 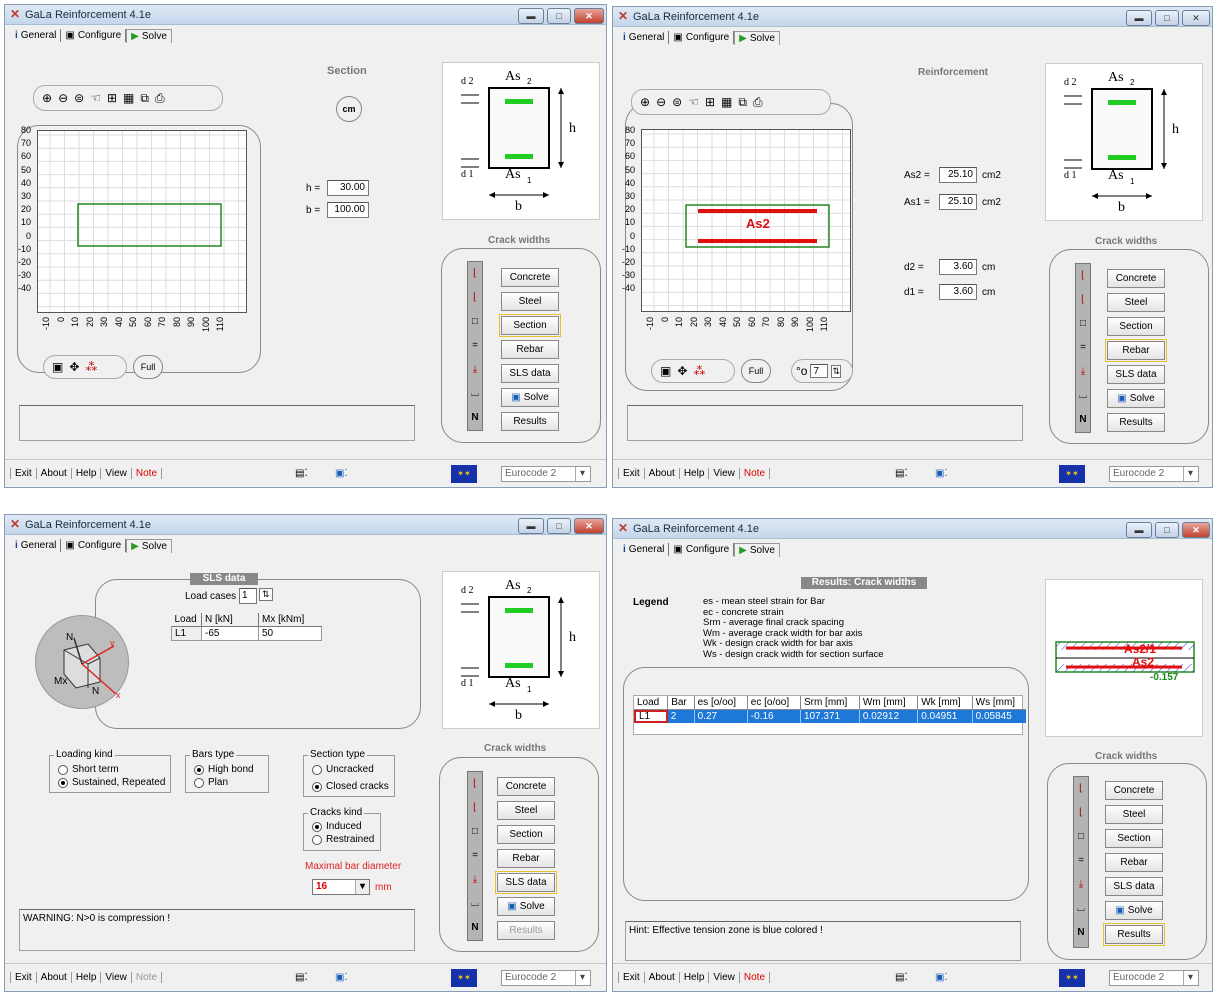 What do you see at coordinates (958, 175) in the screenshot?
I see `as2-input: 25.10` at bounding box center [958, 175].